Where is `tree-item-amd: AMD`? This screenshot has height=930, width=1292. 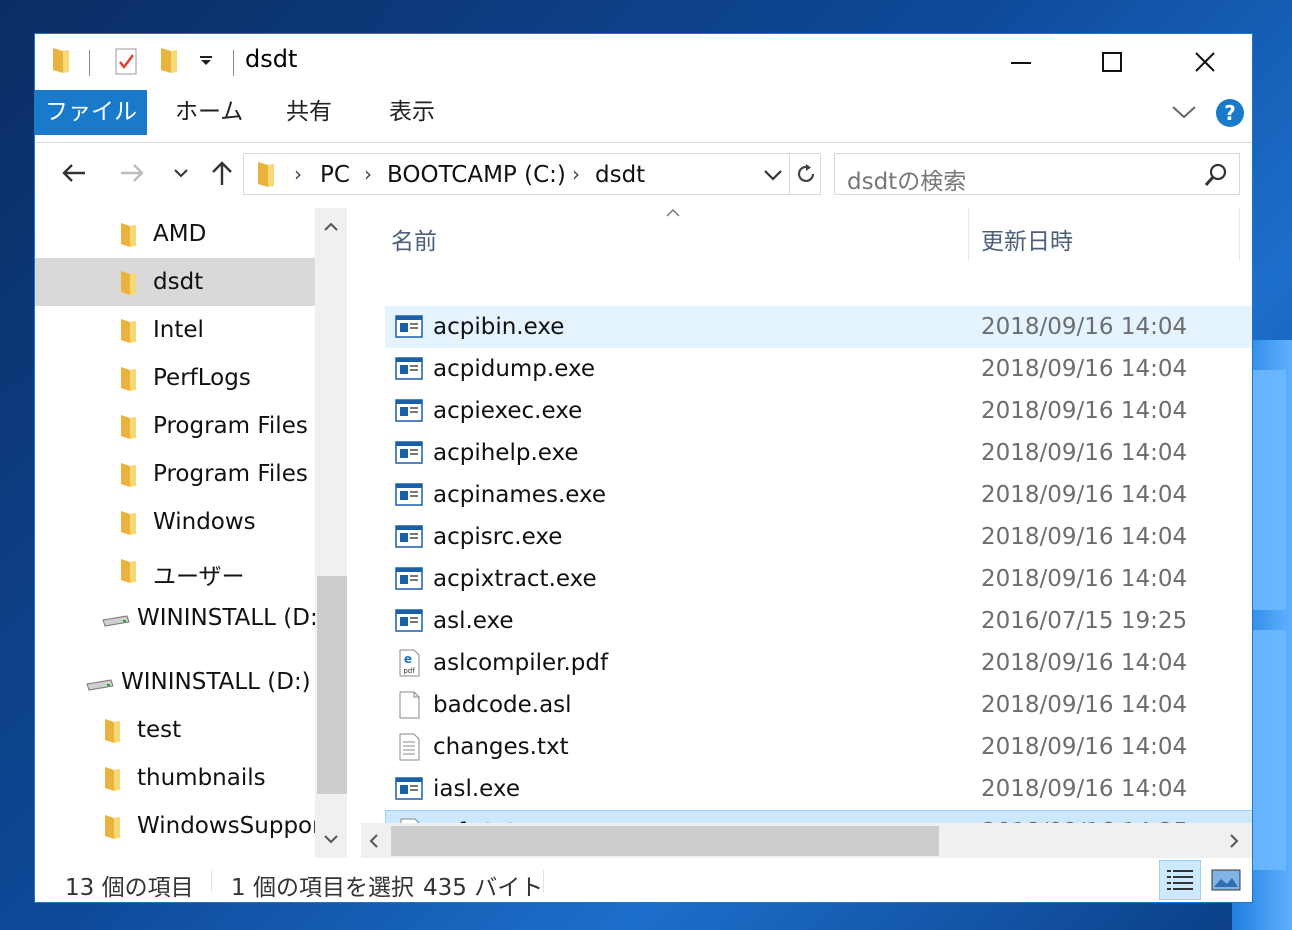
tree-item-amd: AMD is located at coordinates (175, 234).